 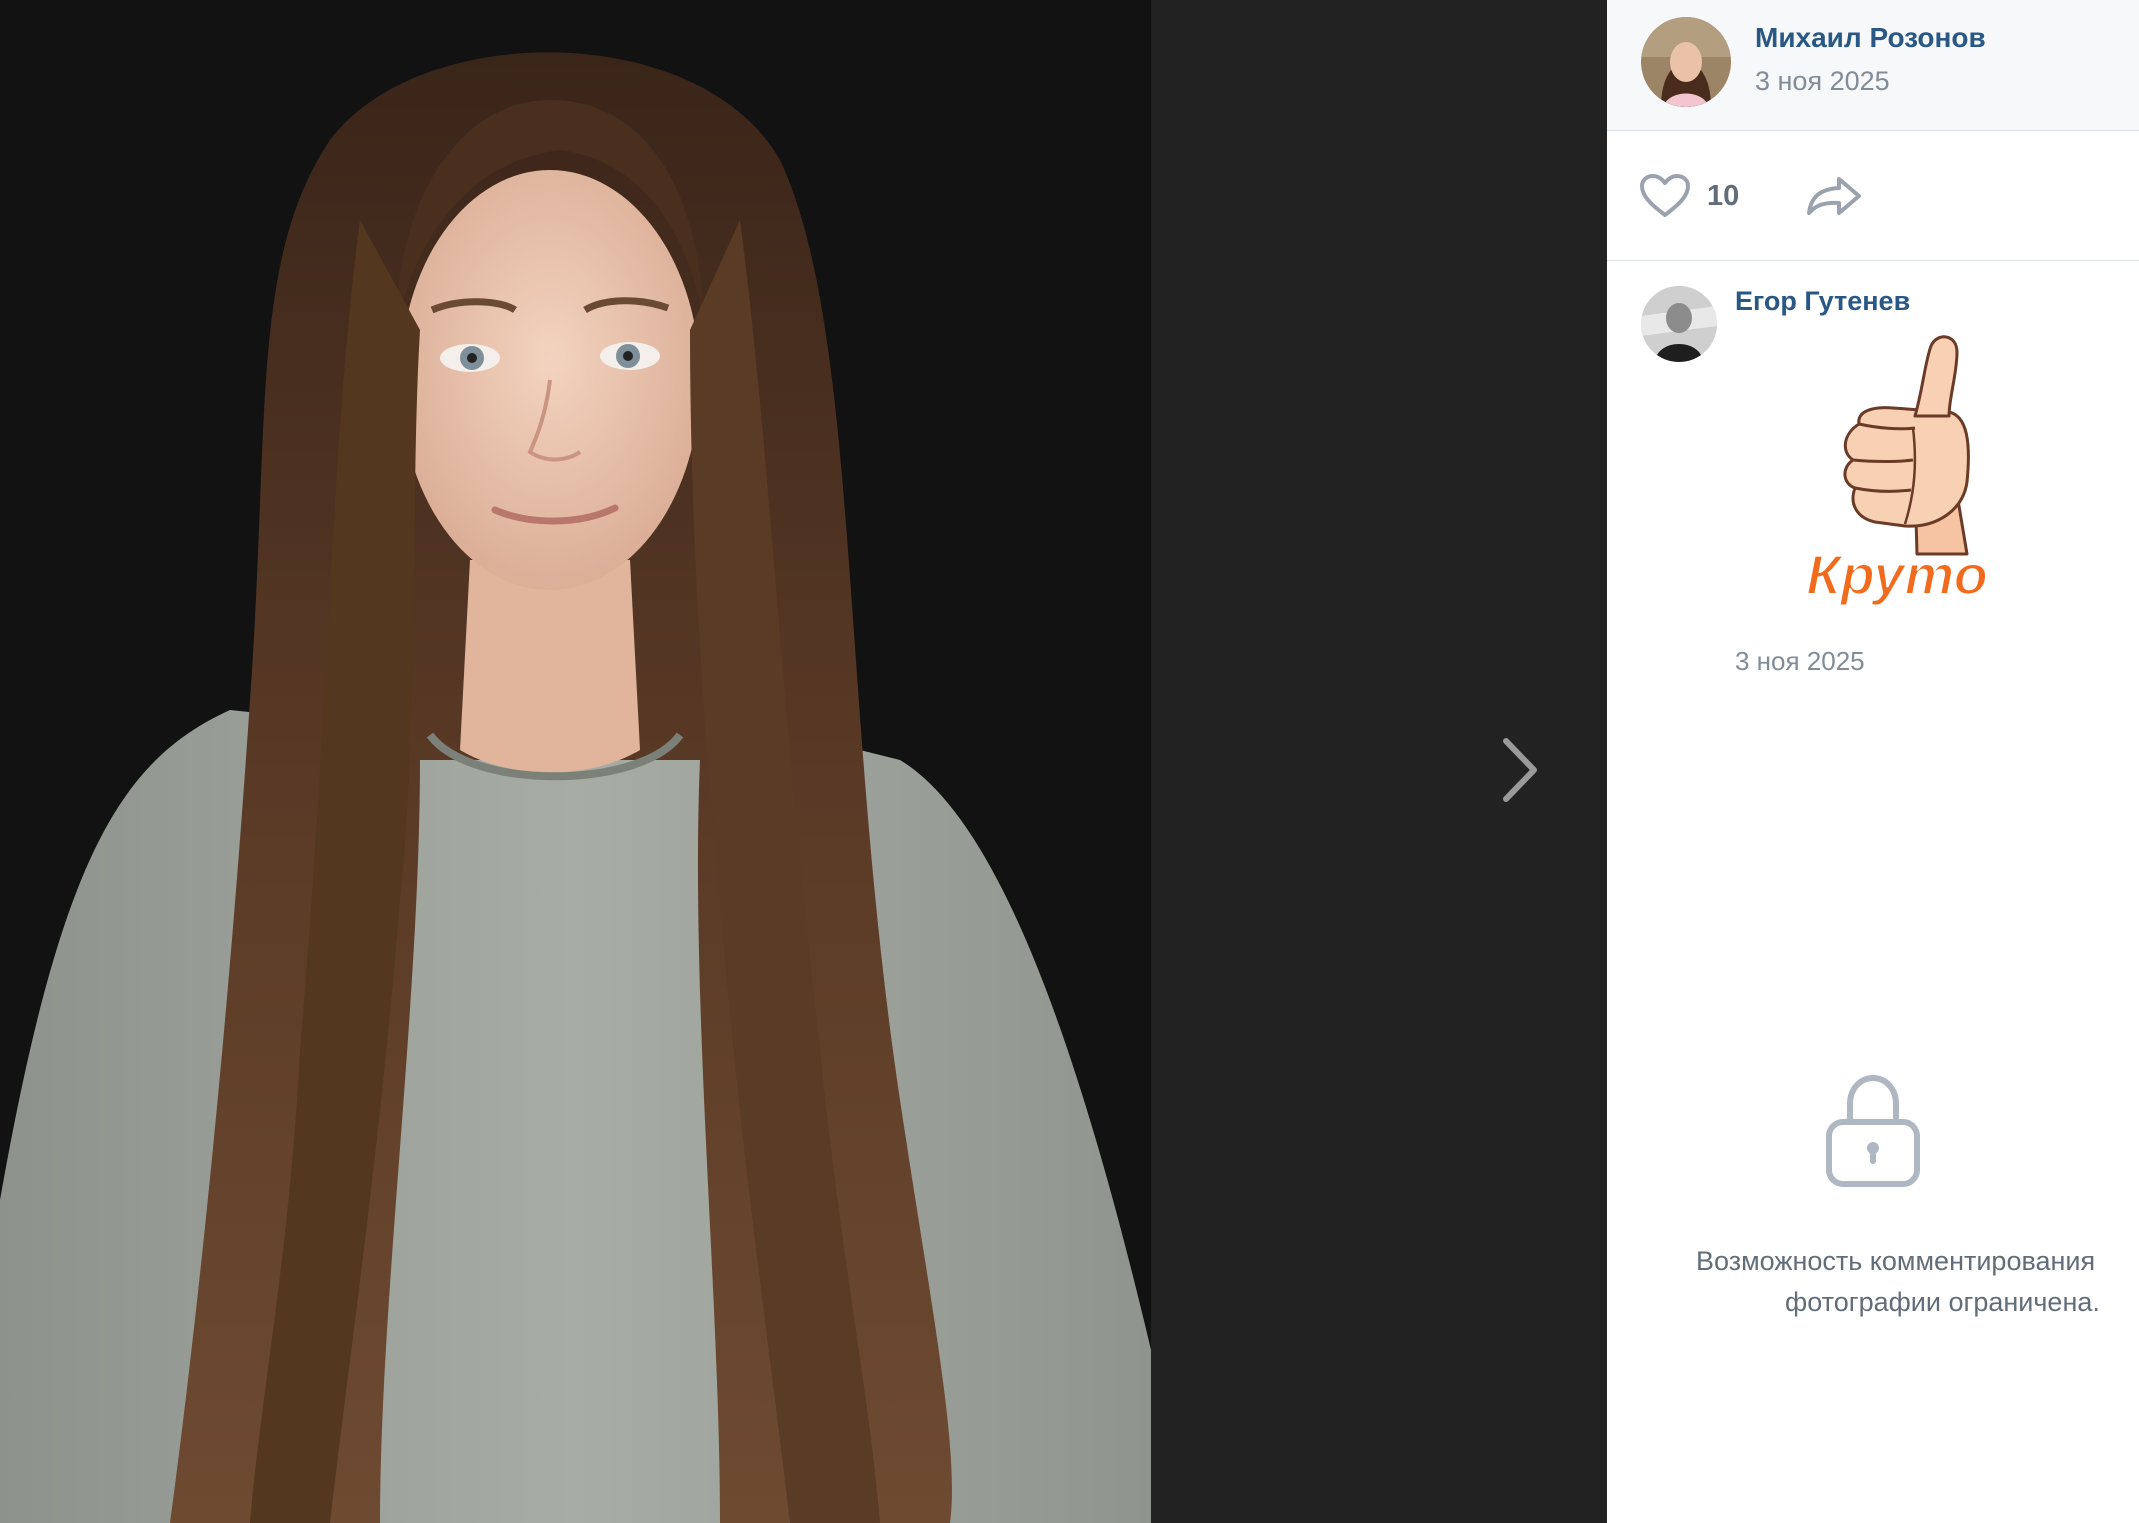 I want to click on locked-message-line1: Возможность комментирования, so click(x=1896, y=1261).